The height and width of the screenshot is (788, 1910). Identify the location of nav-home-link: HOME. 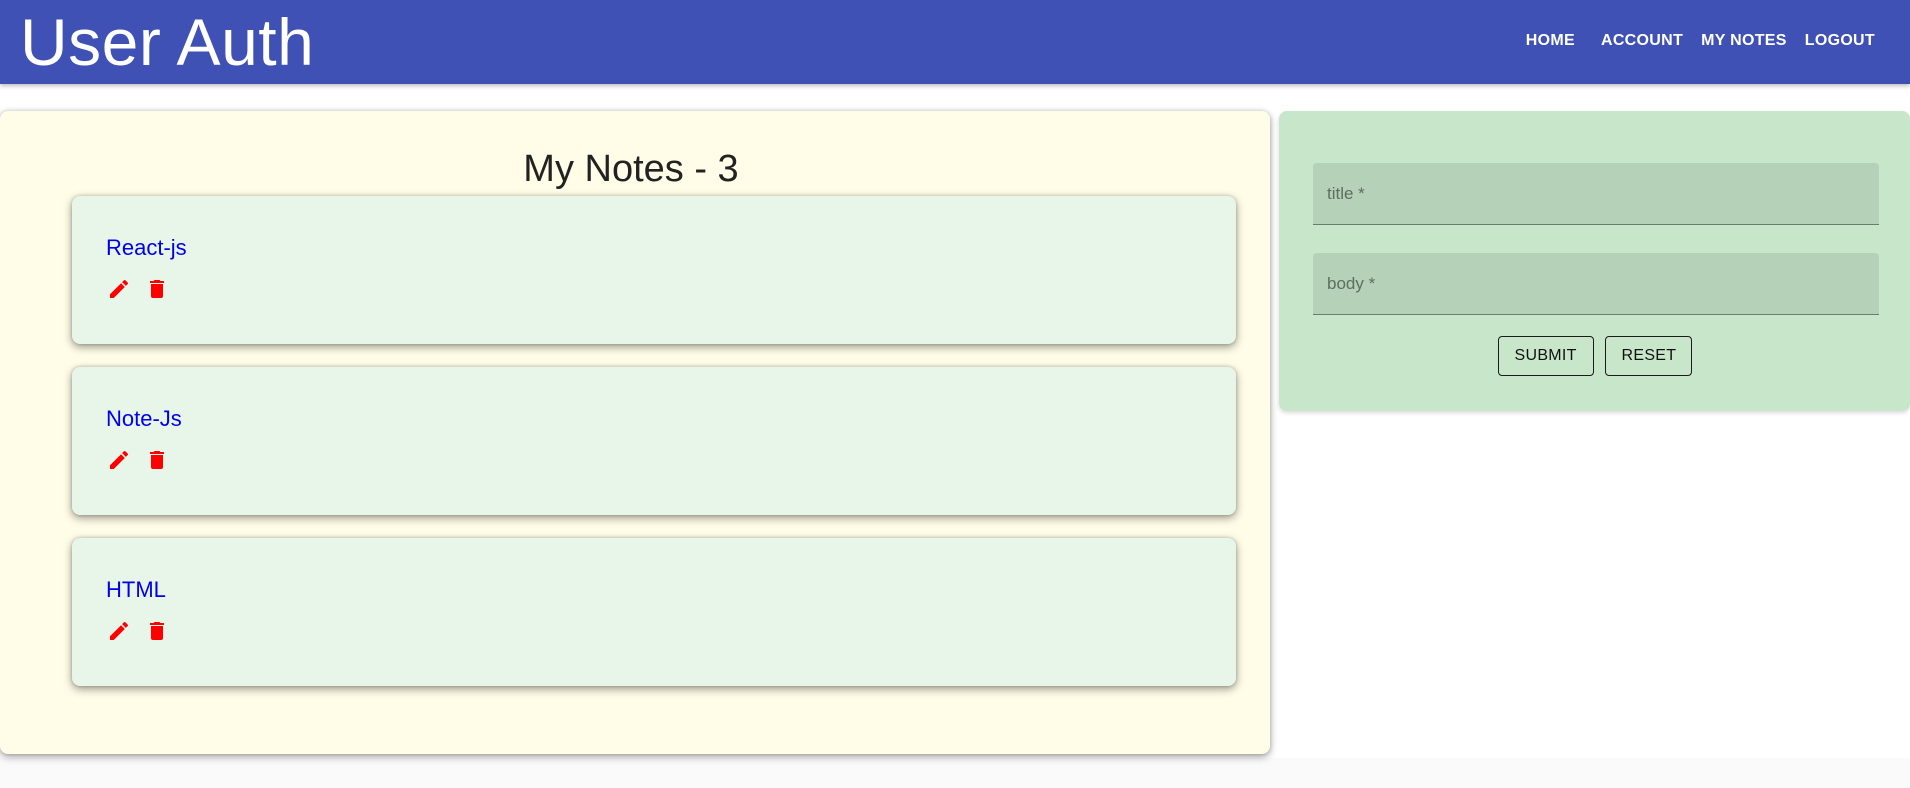
(1550, 41).